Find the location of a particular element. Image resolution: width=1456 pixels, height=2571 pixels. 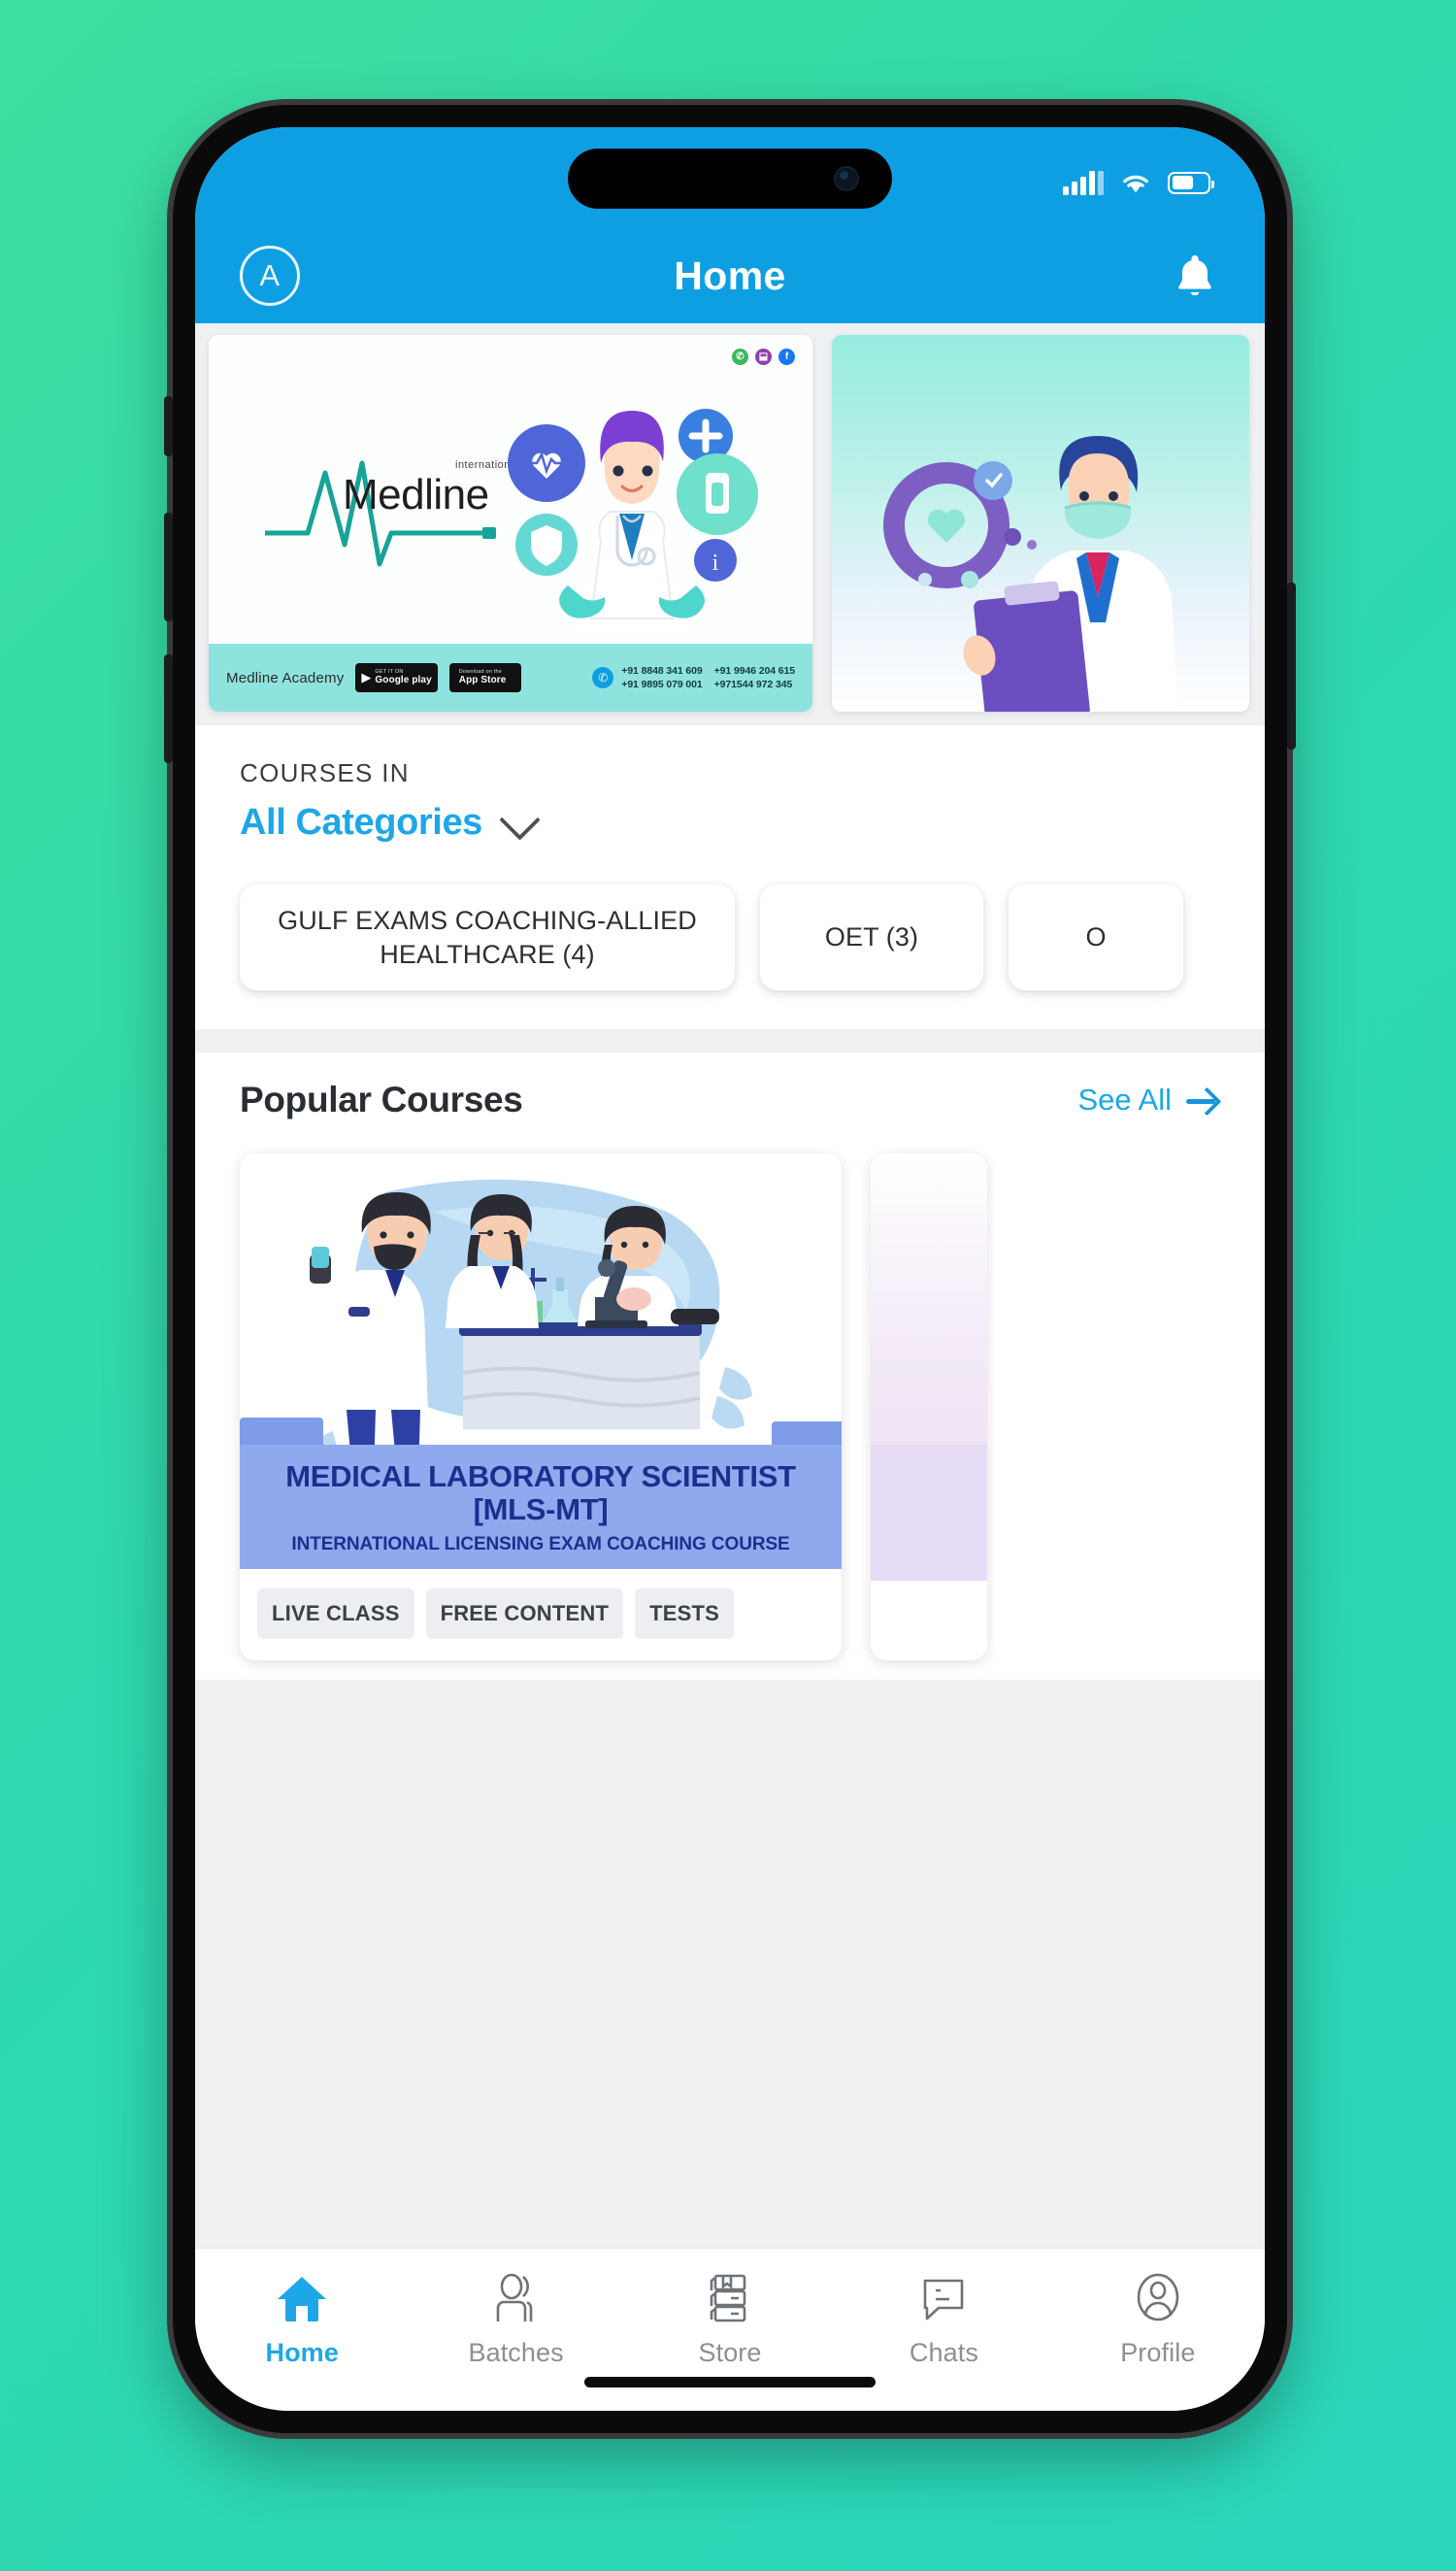

category-selector: All Categories is located at coordinates (730, 821).